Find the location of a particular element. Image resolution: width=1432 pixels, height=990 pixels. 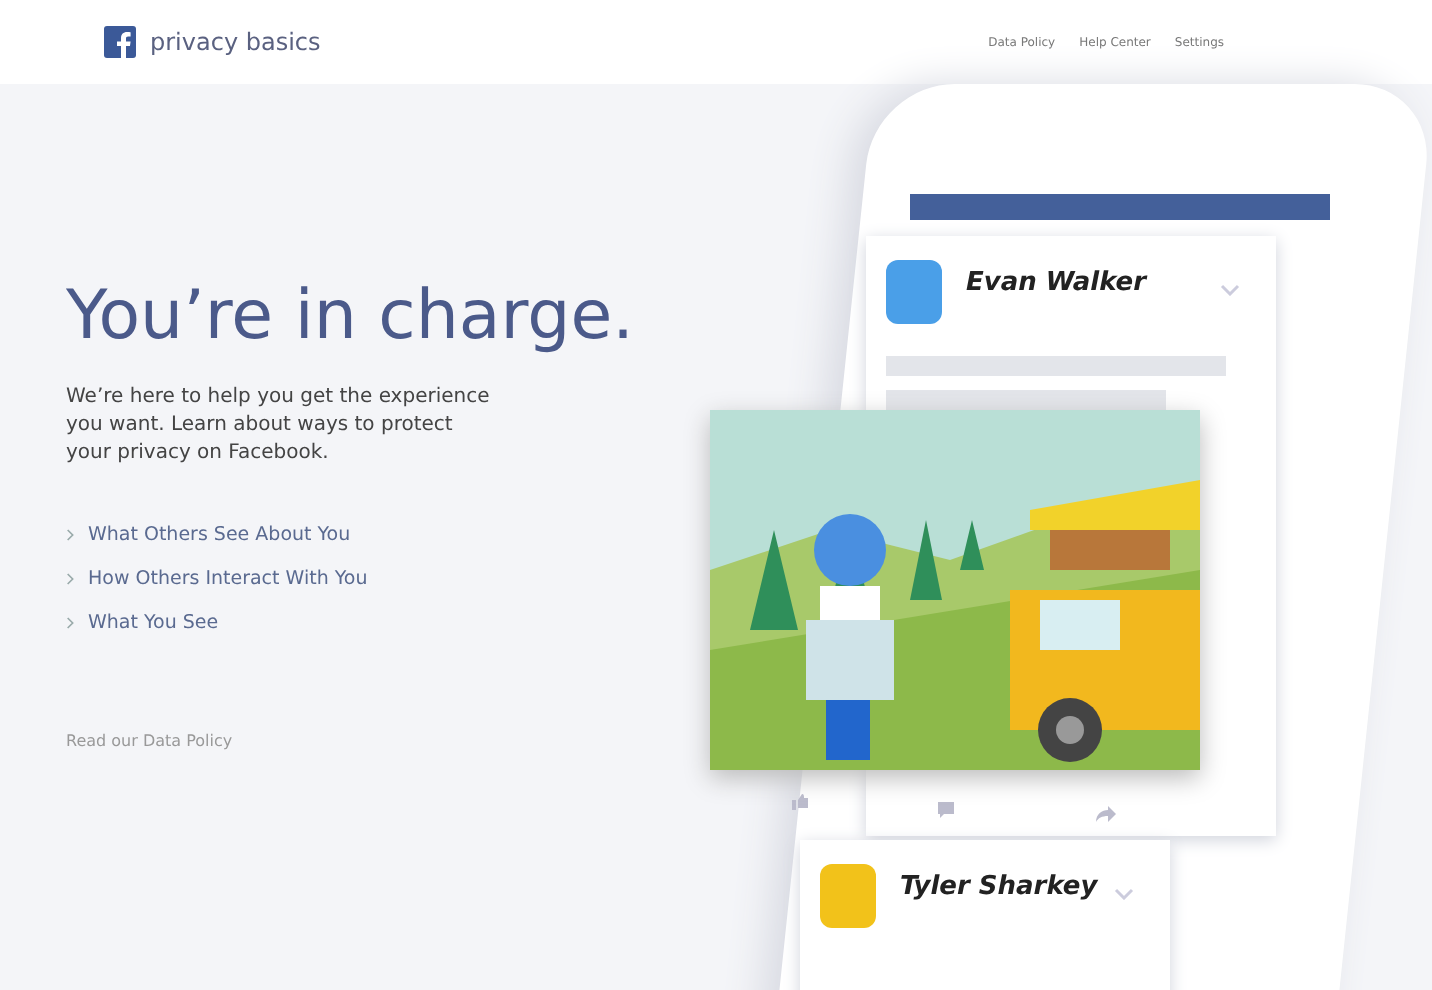

site-title: privacy basics is located at coordinates (235, 42).